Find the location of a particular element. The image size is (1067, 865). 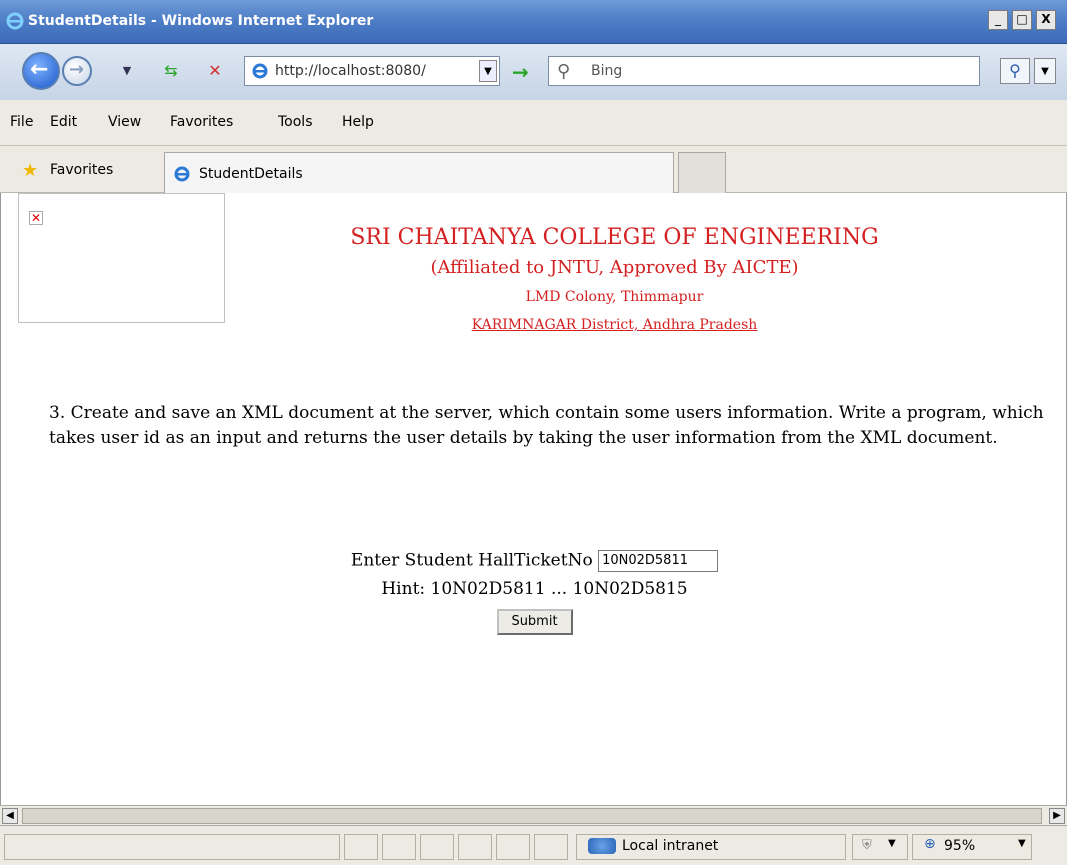

menu-bar: File Edit View Favorites Tools Help is located at coordinates (533, 123).